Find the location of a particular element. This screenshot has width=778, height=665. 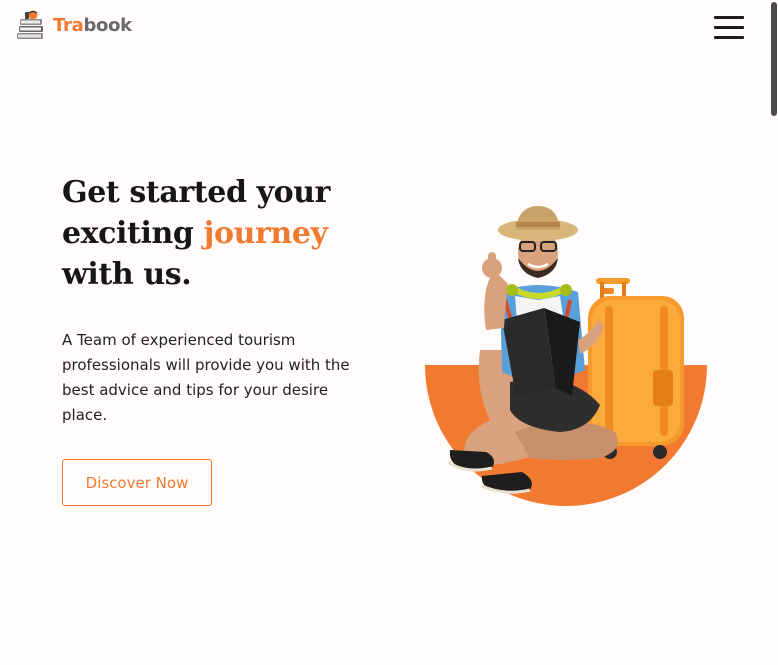

hero-title: Get started your exciting journey with us. is located at coordinates (222, 233).